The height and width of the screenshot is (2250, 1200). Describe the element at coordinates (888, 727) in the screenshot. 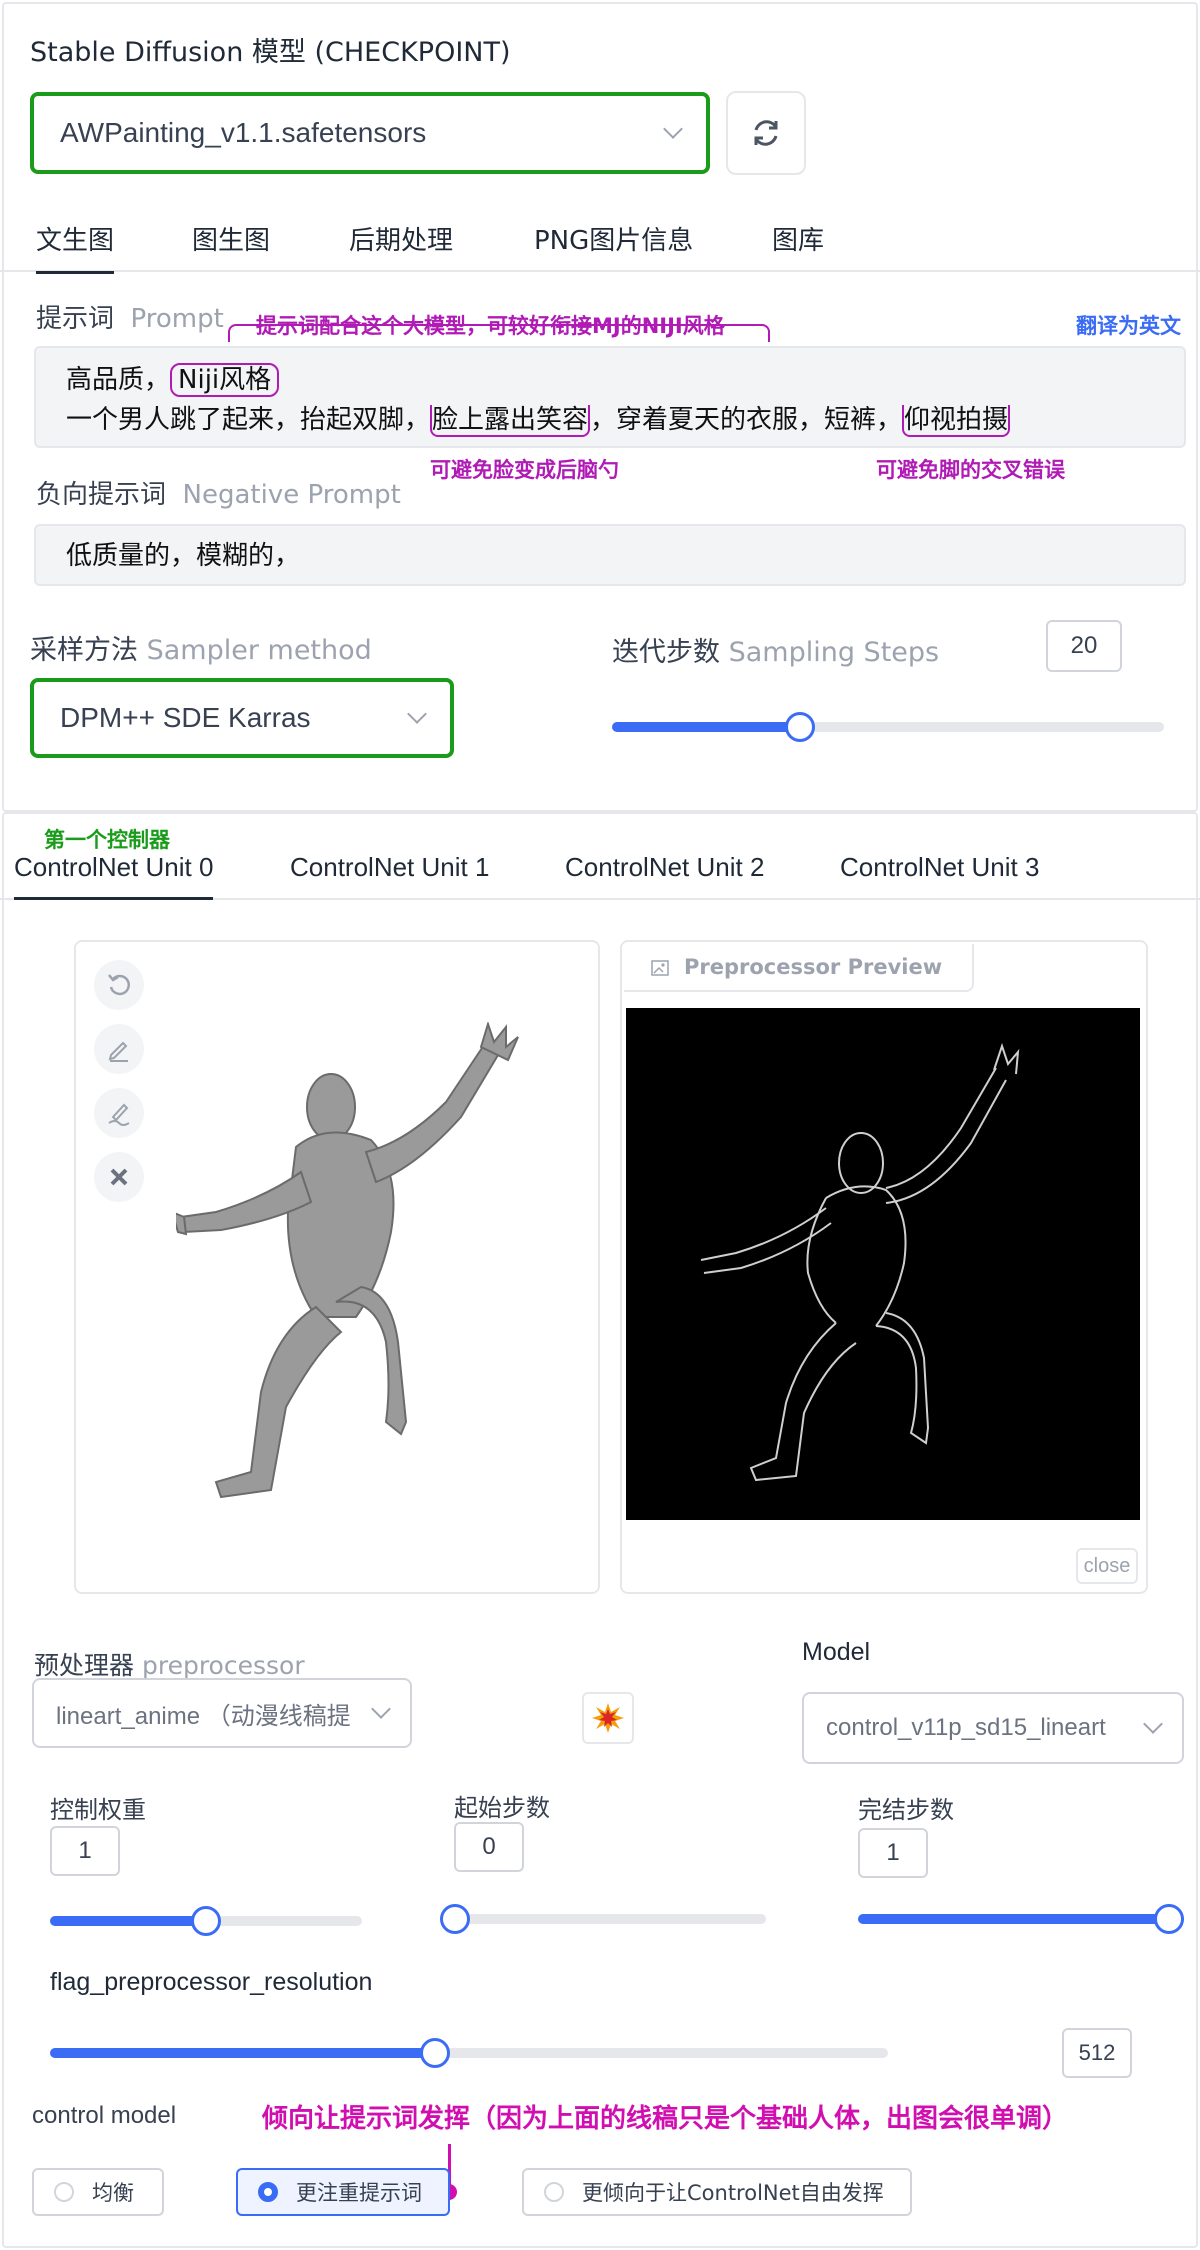

I see `steps-slider` at that location.